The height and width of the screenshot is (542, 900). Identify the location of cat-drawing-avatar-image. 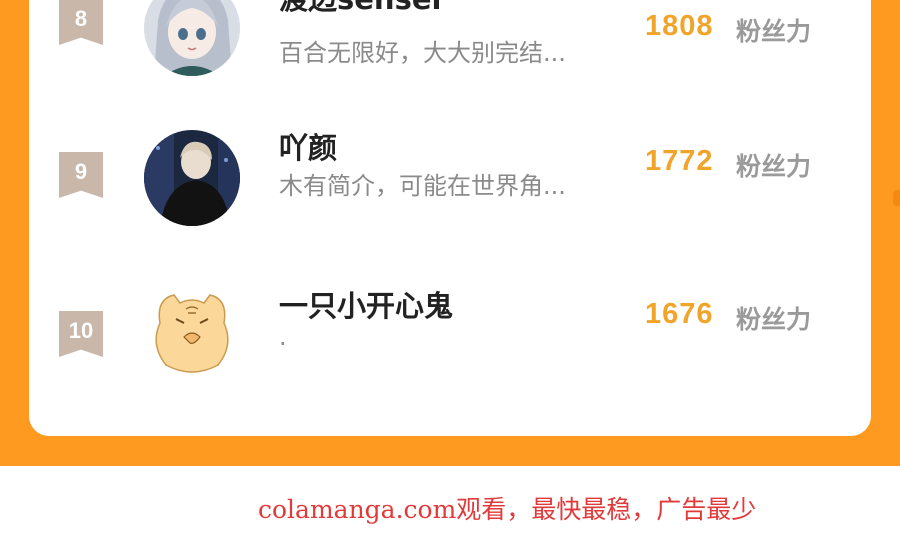
(192, 331).